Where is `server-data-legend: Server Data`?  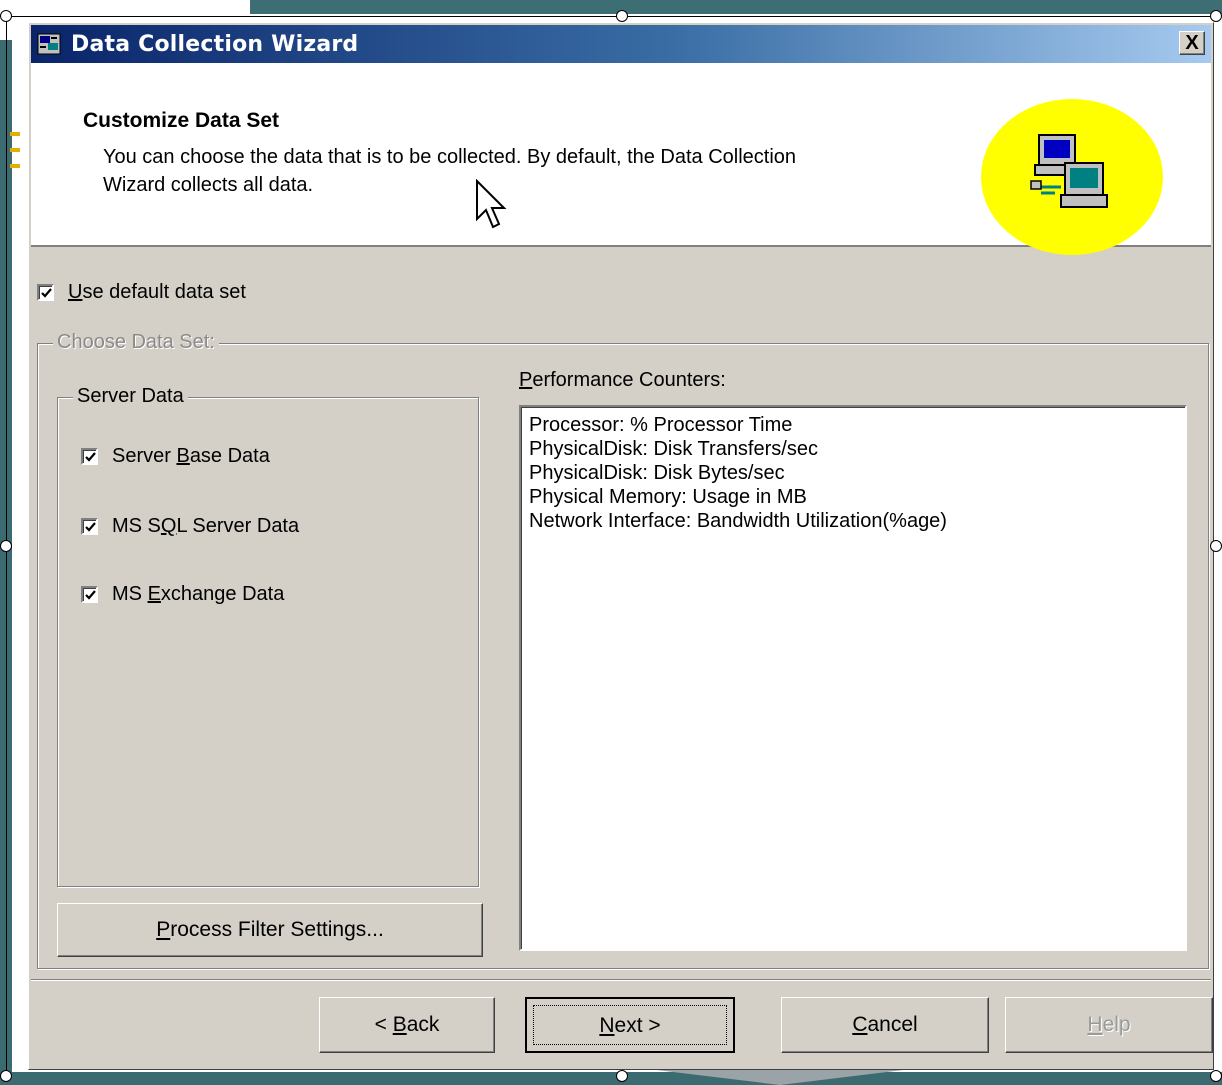 server-data-legend: Server Data is located at coordinates (130, 396).